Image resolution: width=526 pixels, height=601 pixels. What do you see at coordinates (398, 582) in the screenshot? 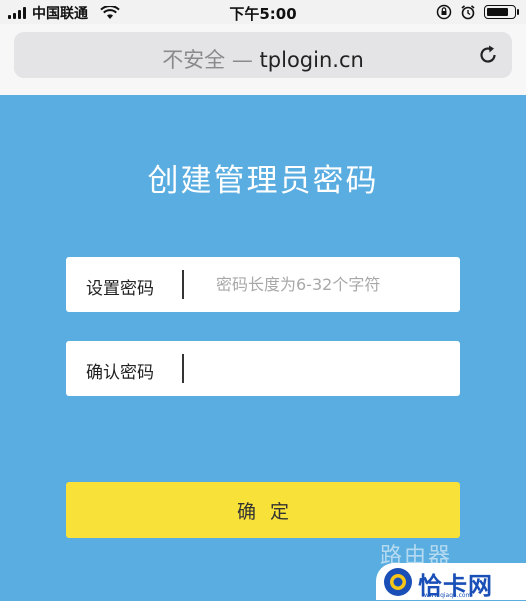
I see `watermark-logo-icon` at bounding box center [398, 582].